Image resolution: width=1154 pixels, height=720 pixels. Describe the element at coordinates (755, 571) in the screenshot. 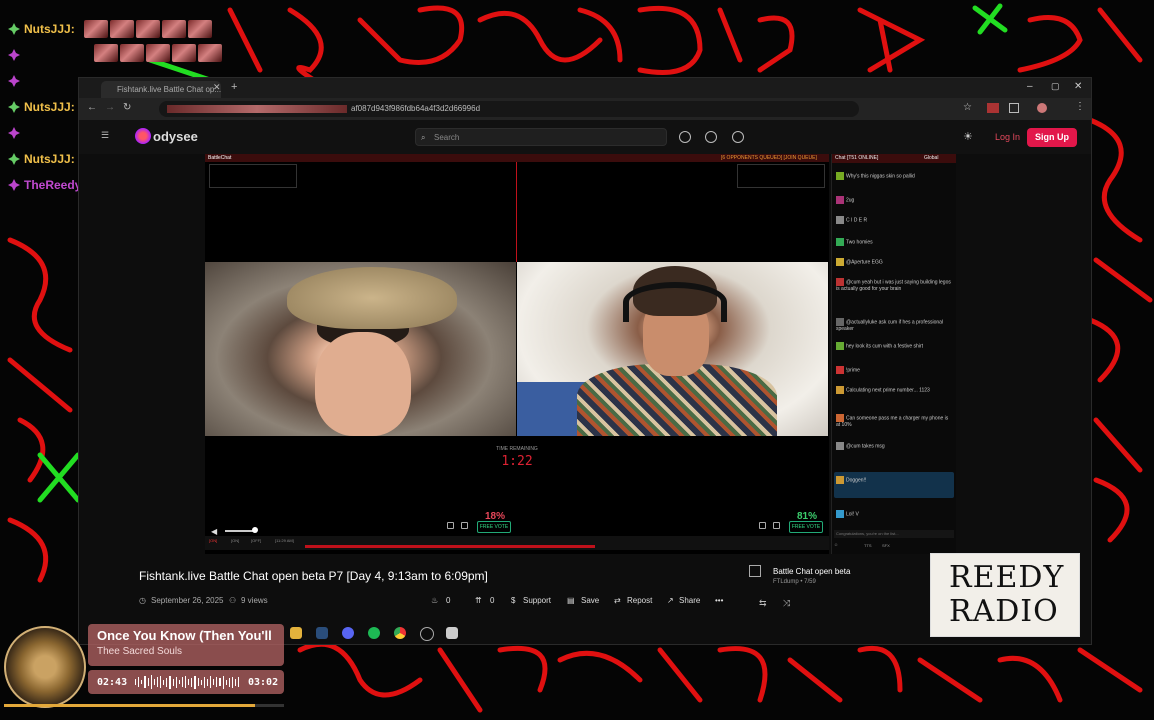

I see `playlist-icon` at that location.